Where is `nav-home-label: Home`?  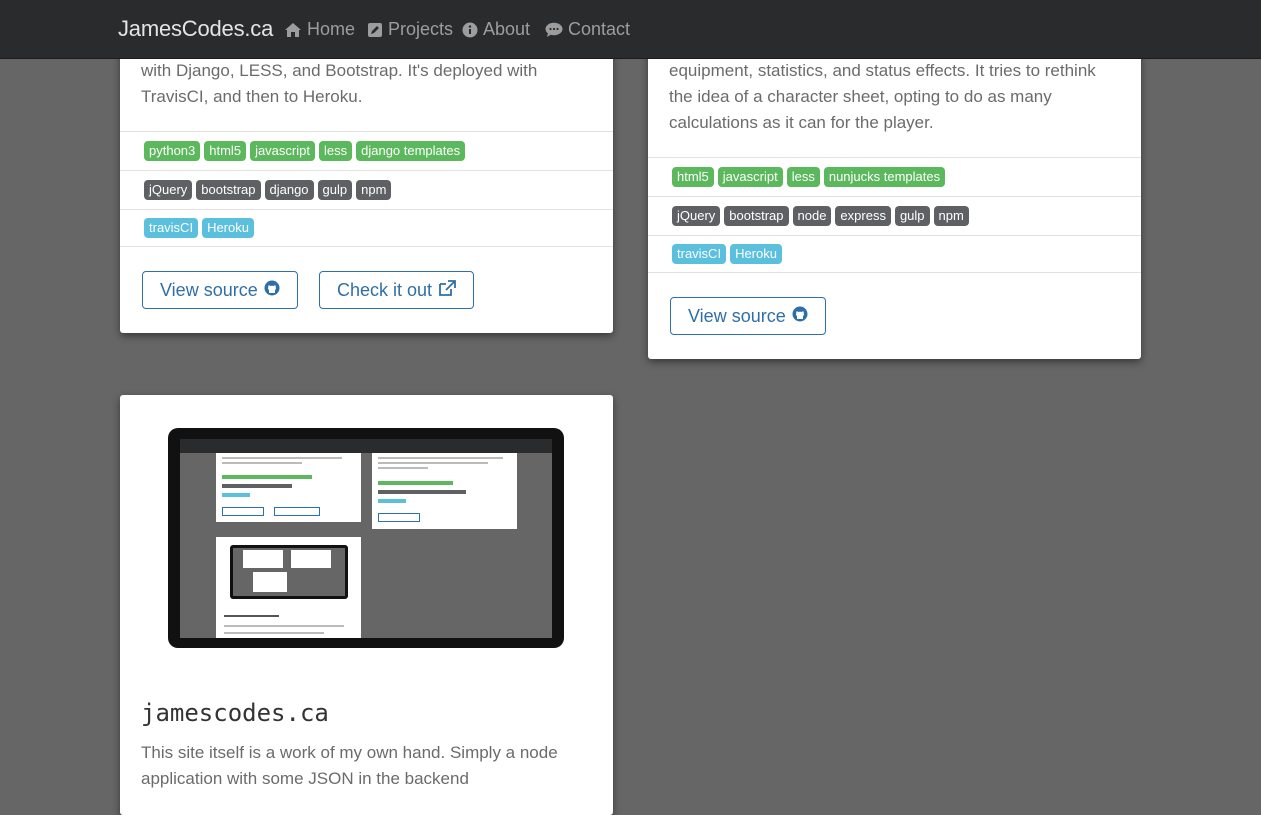 nav-home-label: Home is located at coordinates (331, 29).